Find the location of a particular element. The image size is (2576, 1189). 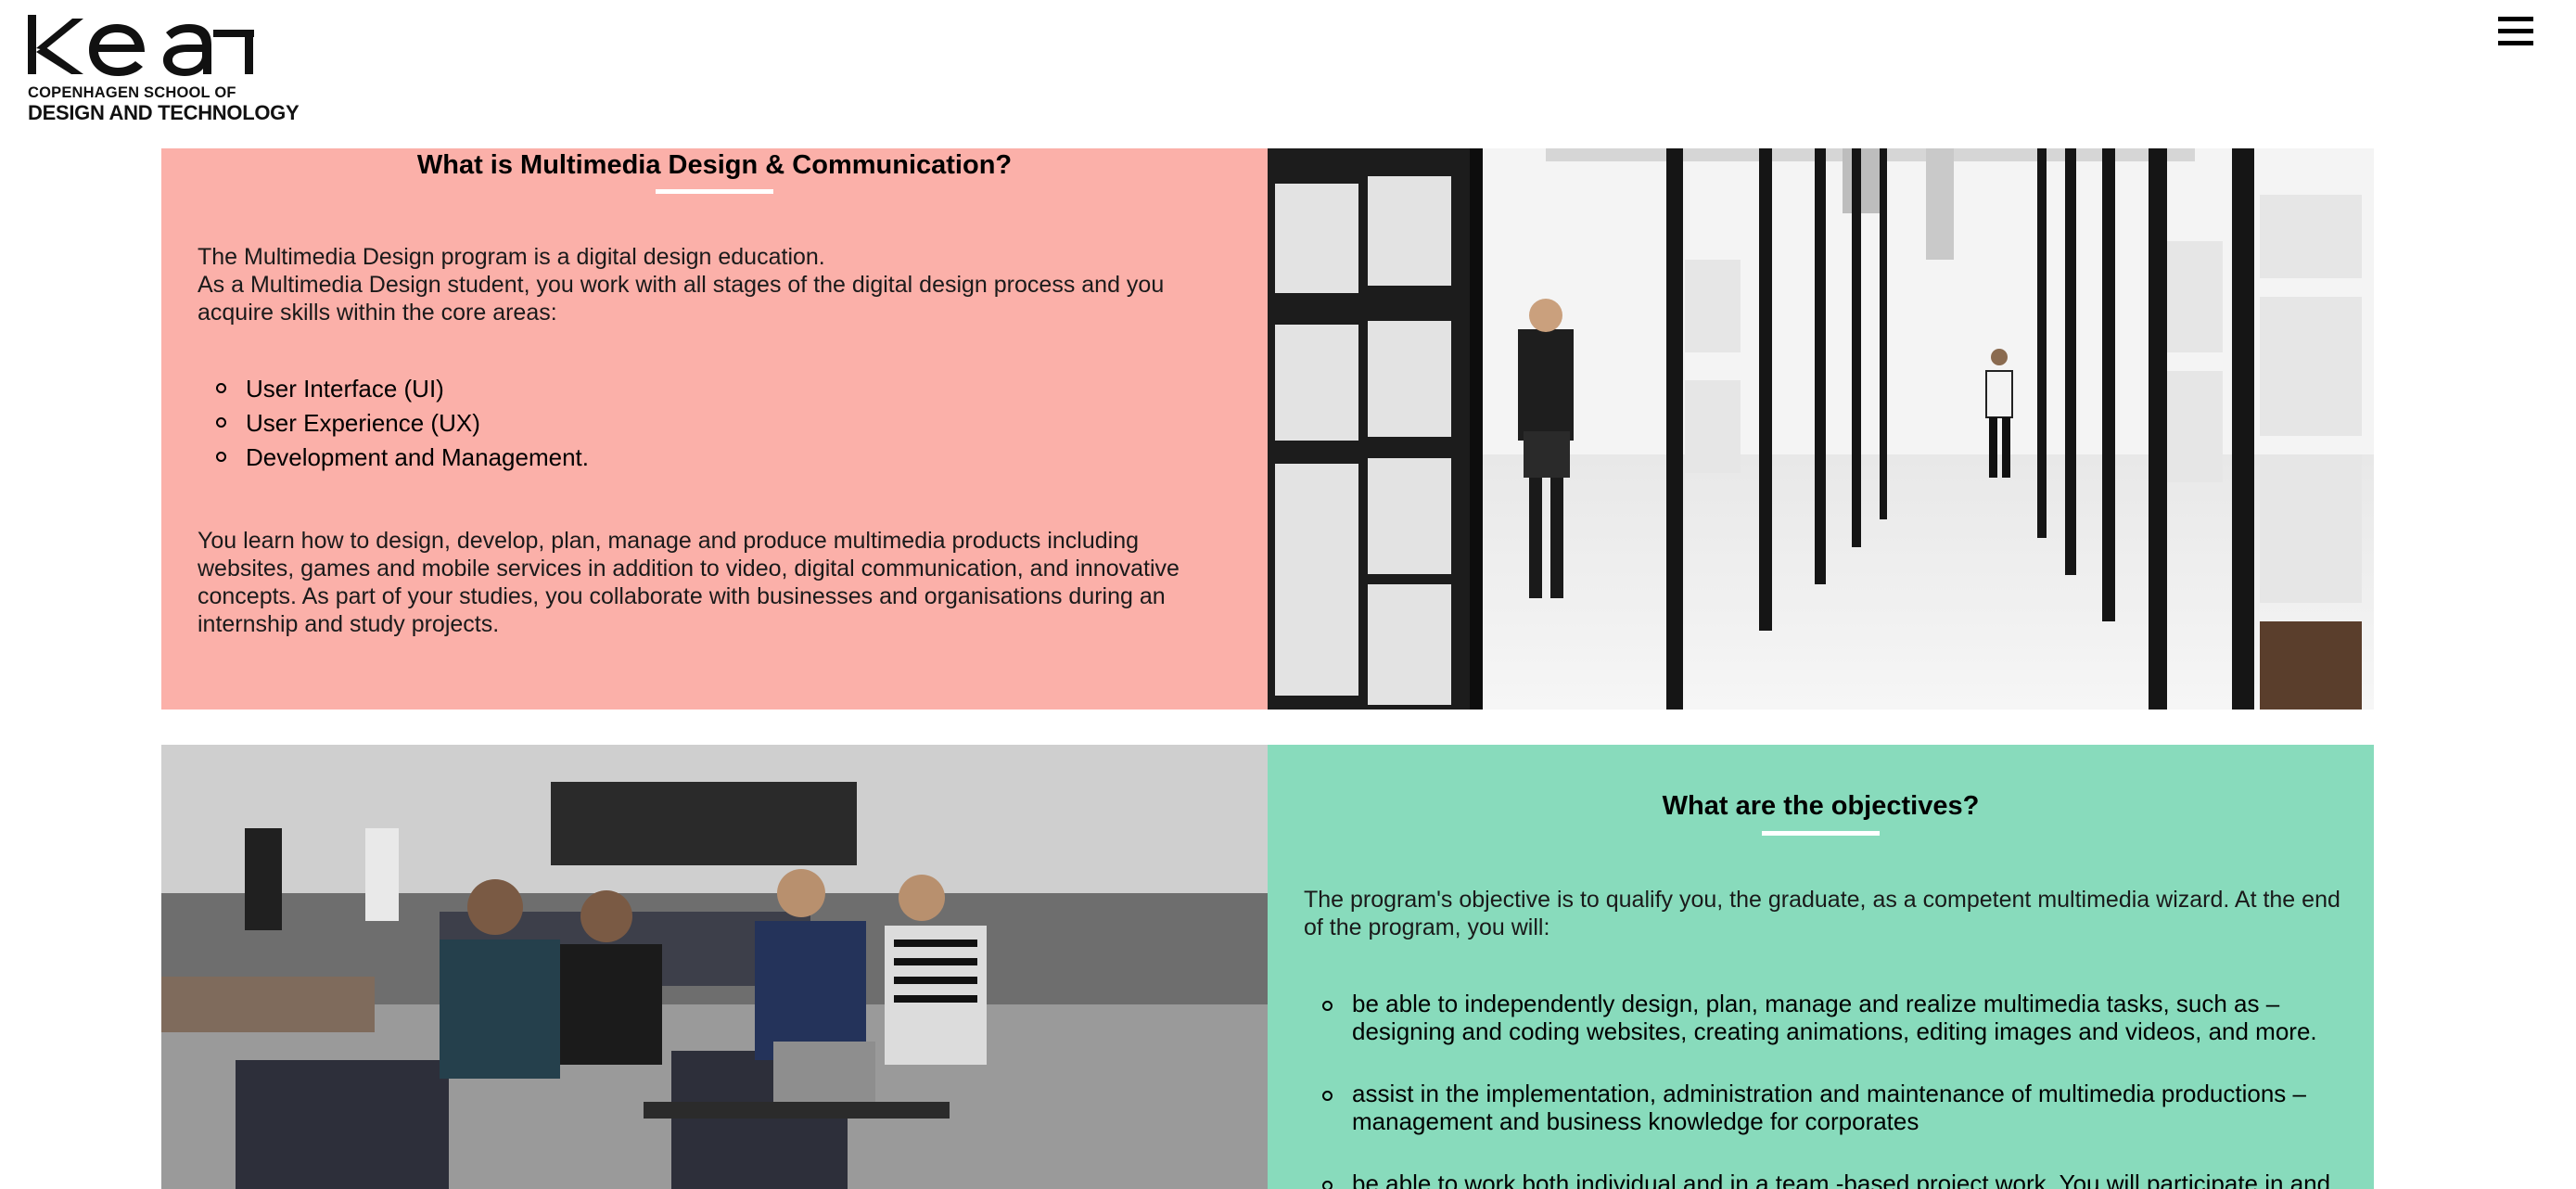

section-title: What are the objectives? is located at coordinates (1821, 806).